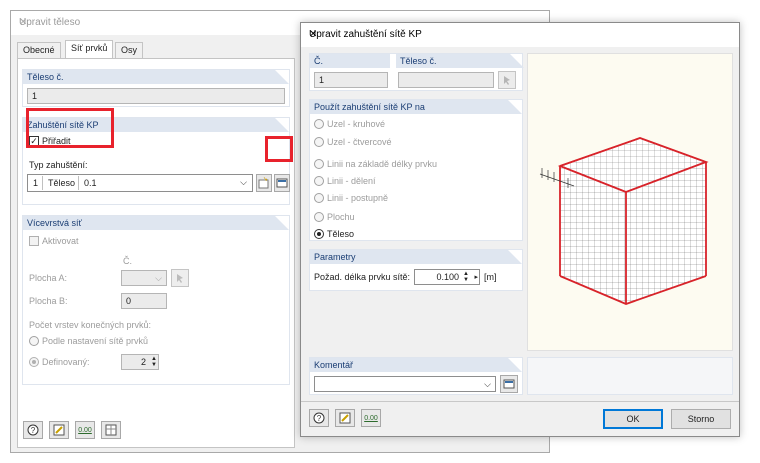 This screenshot has height=463, width=760. Describe the element at coordinates (701, 419) in the screenshot. I see `cancel-button: Storno` at that location.